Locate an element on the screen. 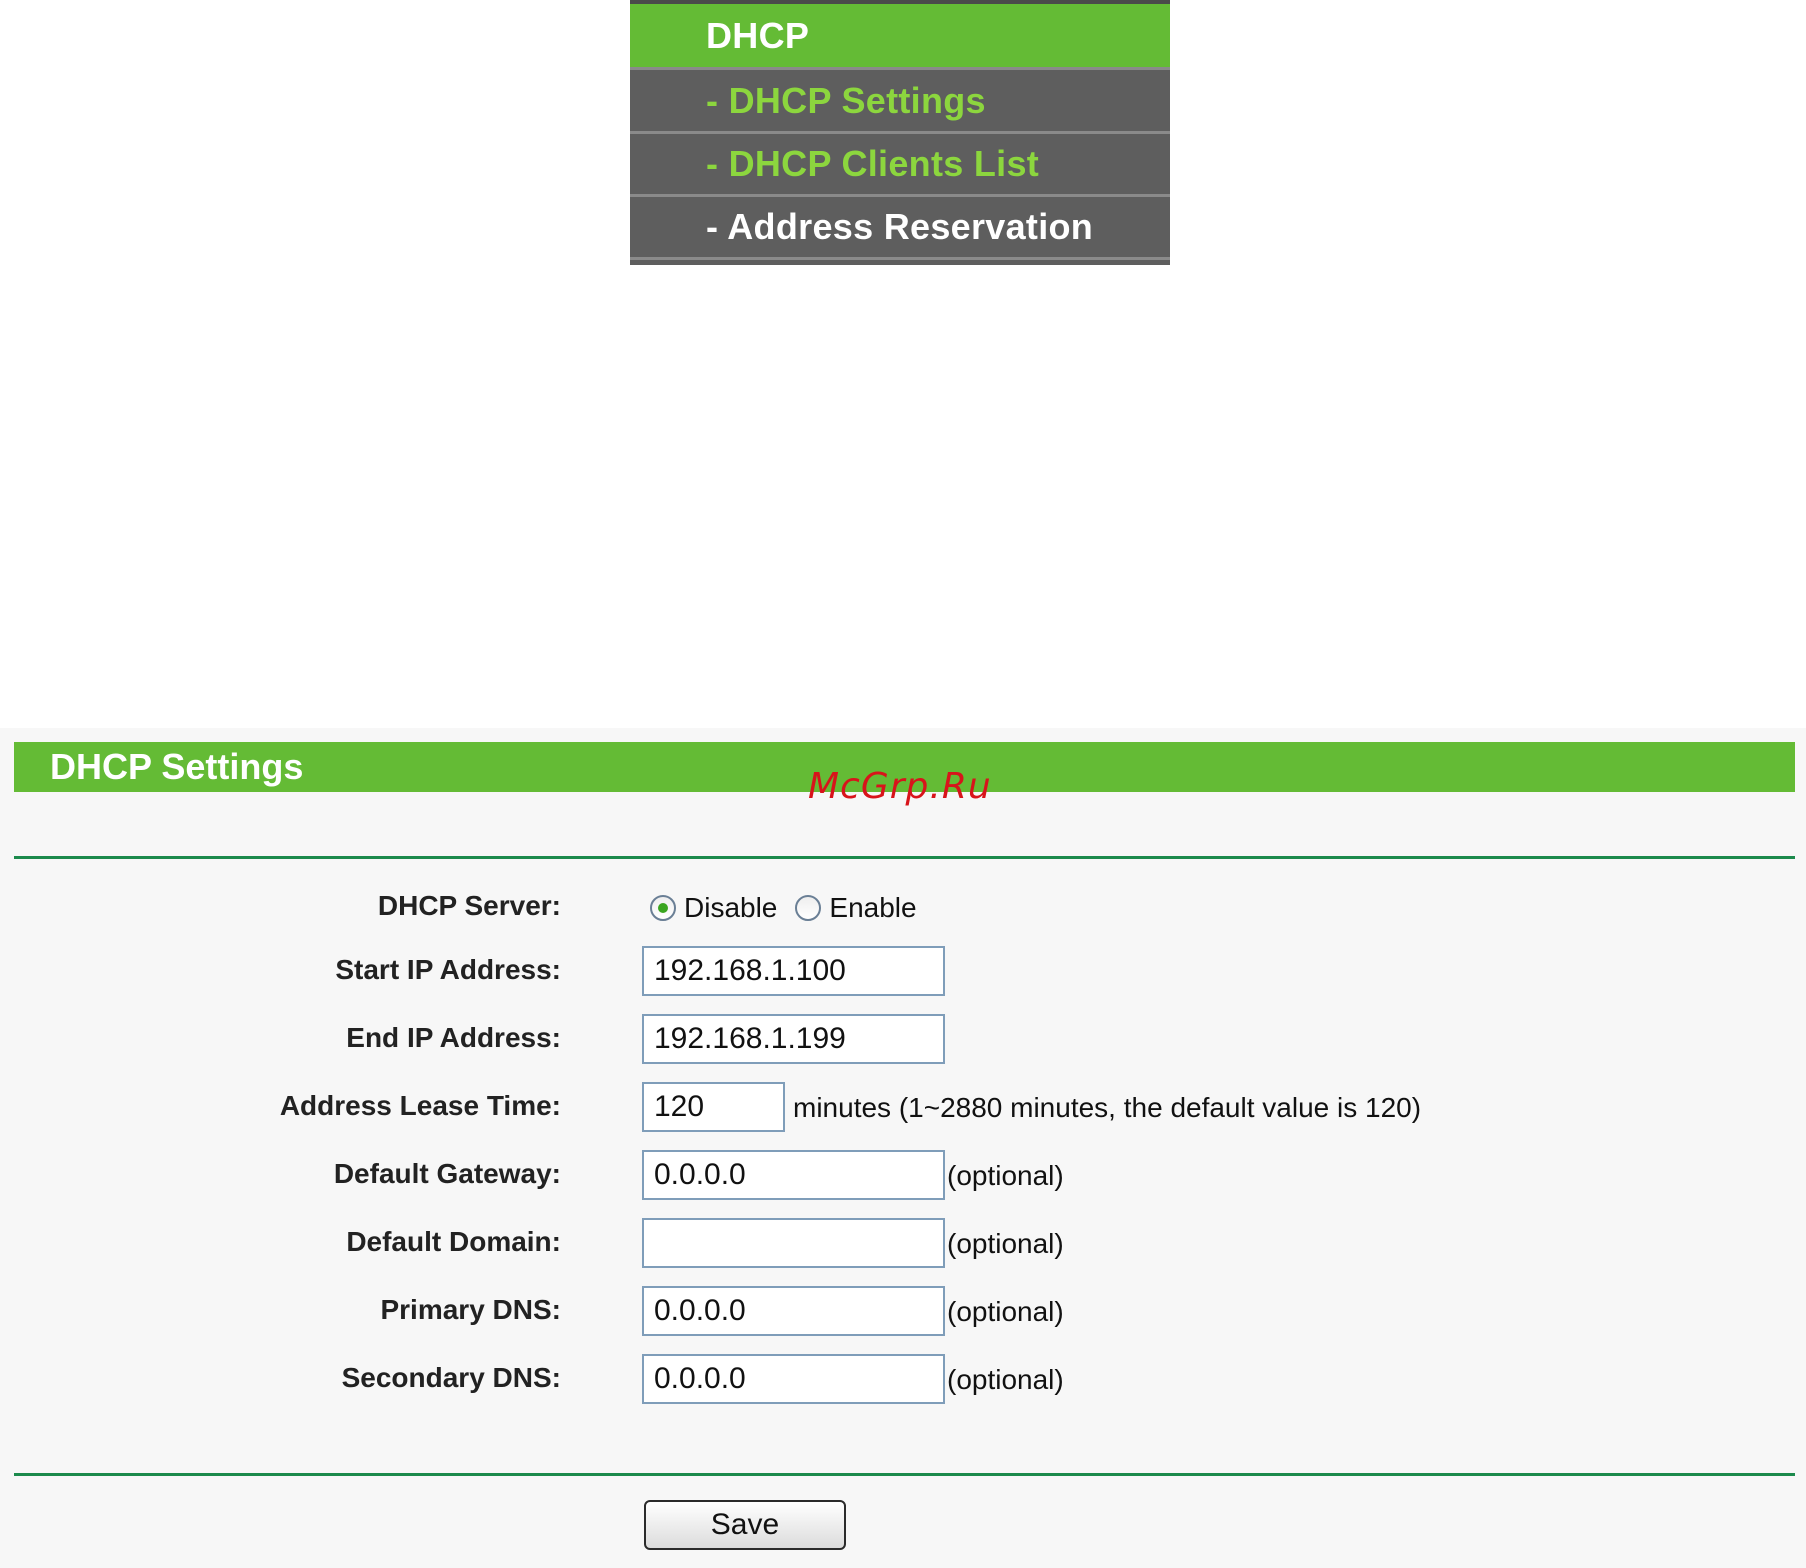 The image size is (1806, 1568). menu-item-address-reservation: - Address Reservation is located at coordinates (900, 227).